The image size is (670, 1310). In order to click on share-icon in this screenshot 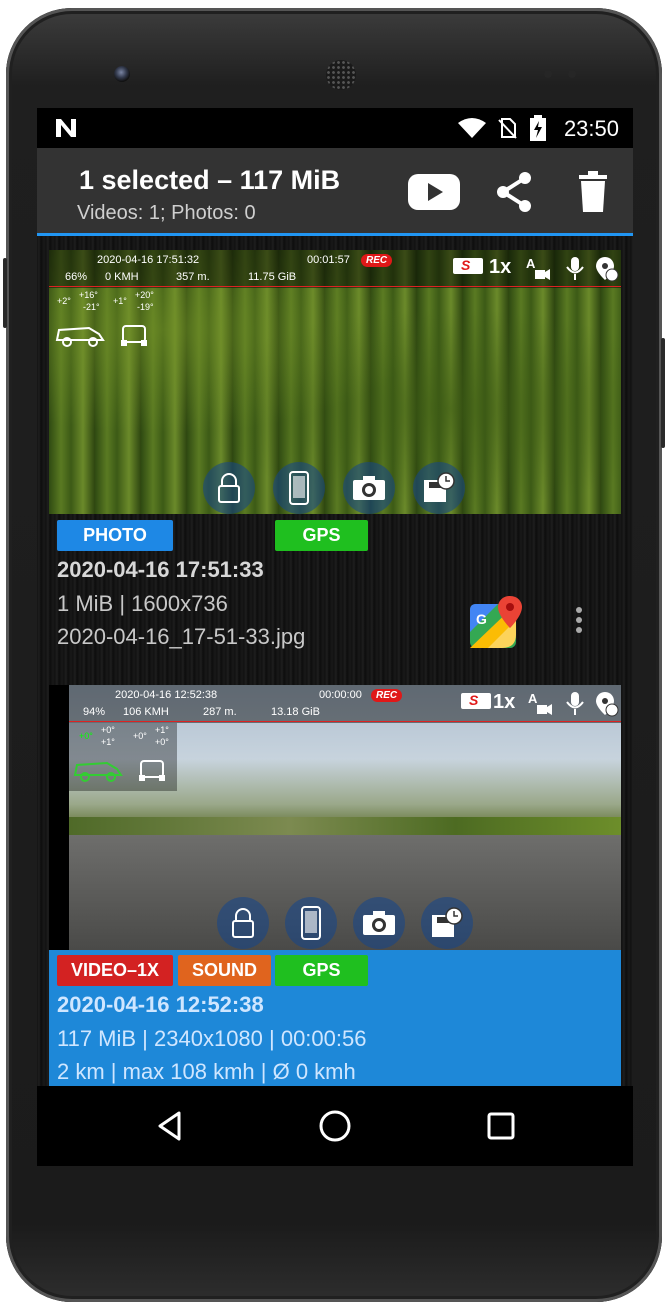, I will do `click(514, 192)`.